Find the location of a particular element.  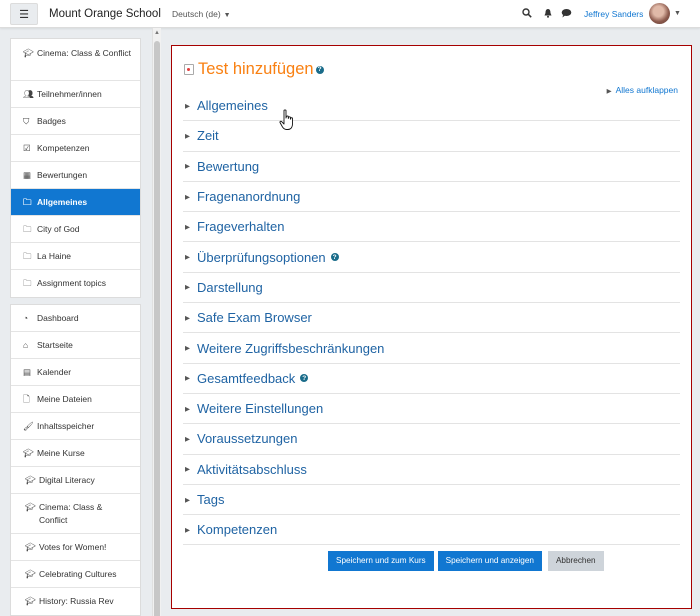

sidebar-item-label: City of God is located at coordinates (58, 229).